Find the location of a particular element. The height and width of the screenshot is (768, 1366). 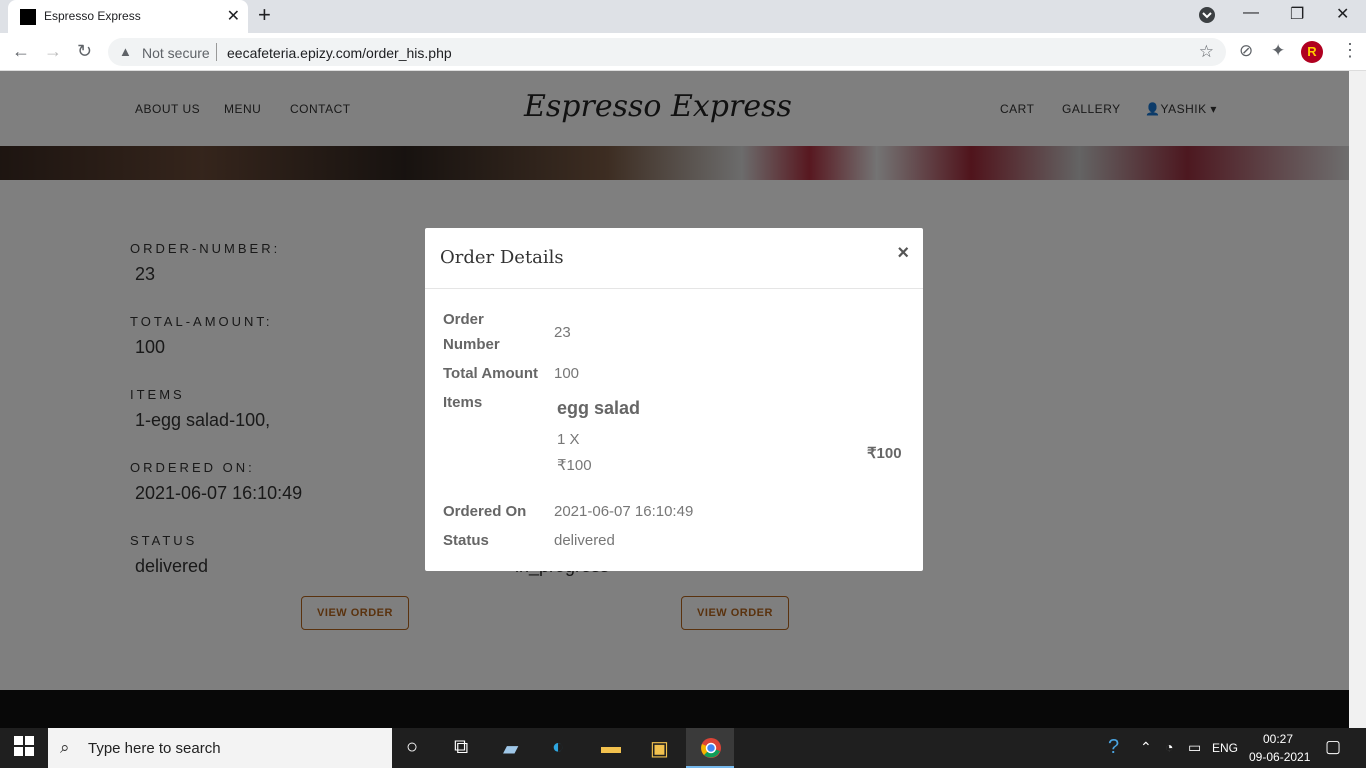

url-text: eecafeteria.epizy.com/order_his.php is located at coordinates (339, 53).